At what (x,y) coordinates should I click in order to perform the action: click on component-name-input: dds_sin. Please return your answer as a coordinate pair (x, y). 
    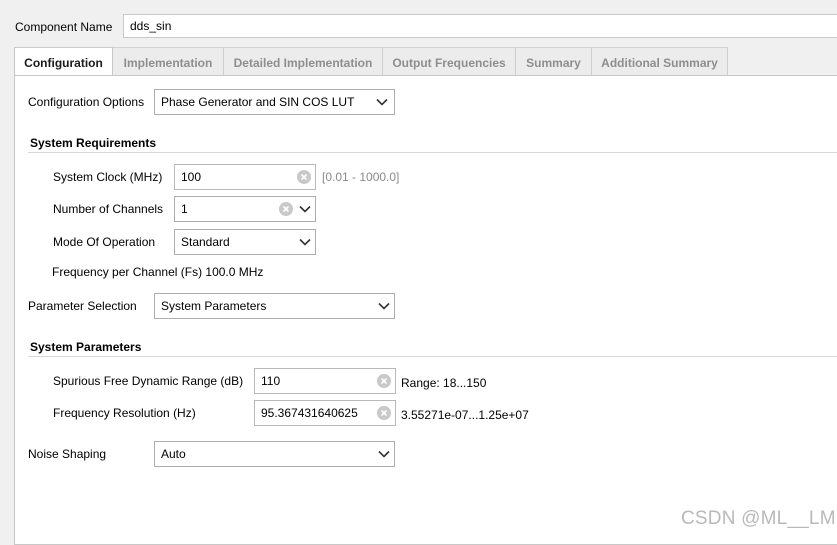
    Looking at the image, I should click on (480, 26).